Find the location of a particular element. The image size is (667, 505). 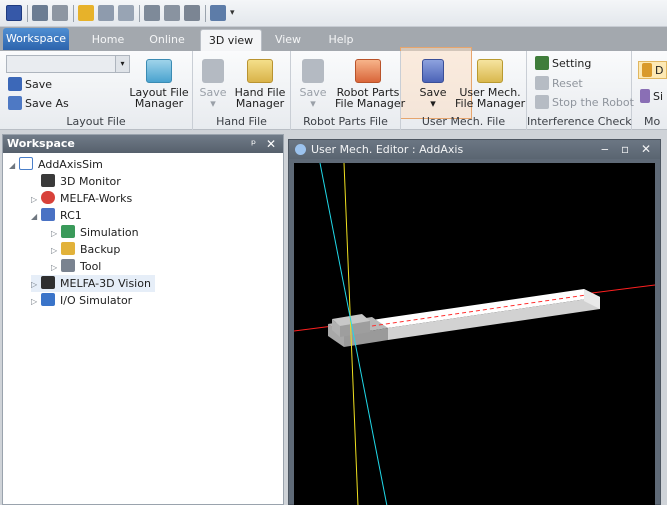

user-mech-file-manager-icon is located at coordinates (490, 71).